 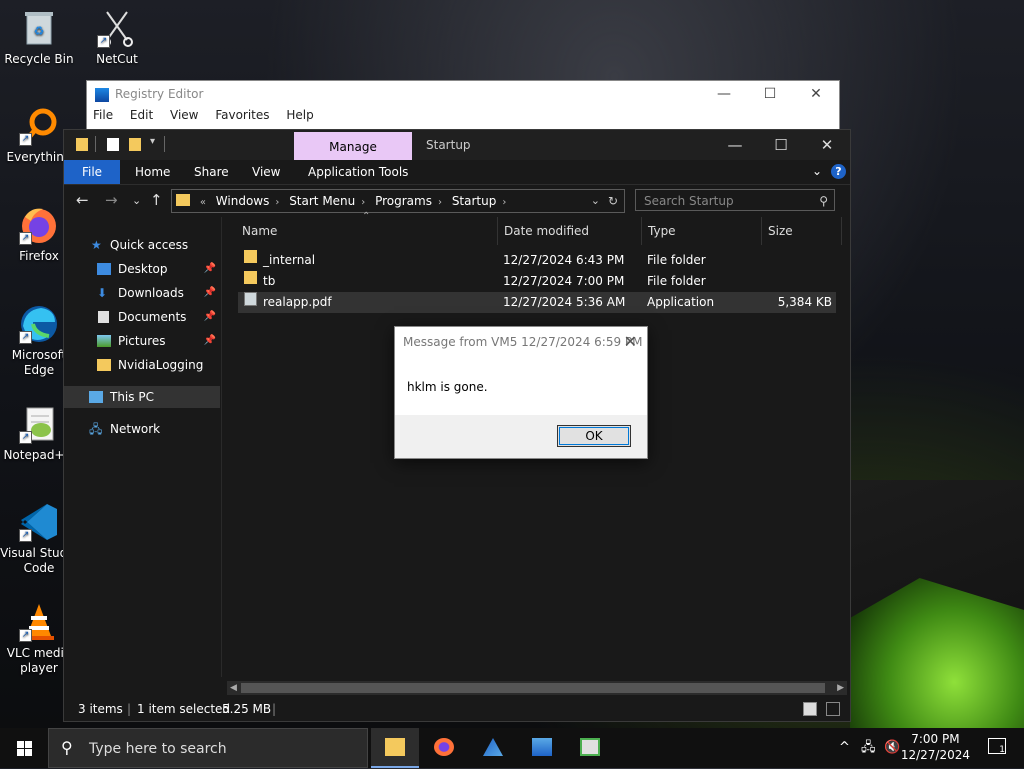 I want to click on recent-locations-icon: ⌄, so click(x=136, y=200).